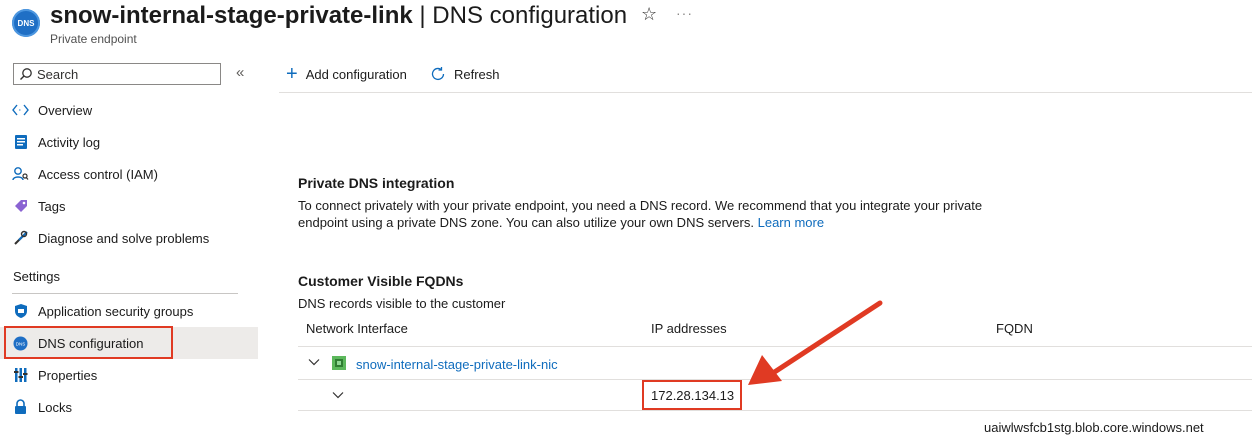 This screenshot has width=1252, height=442. Describe the element at coordinates (520, 15) in the screenshot. I see `blade-name: | DNS configuration` at that location.